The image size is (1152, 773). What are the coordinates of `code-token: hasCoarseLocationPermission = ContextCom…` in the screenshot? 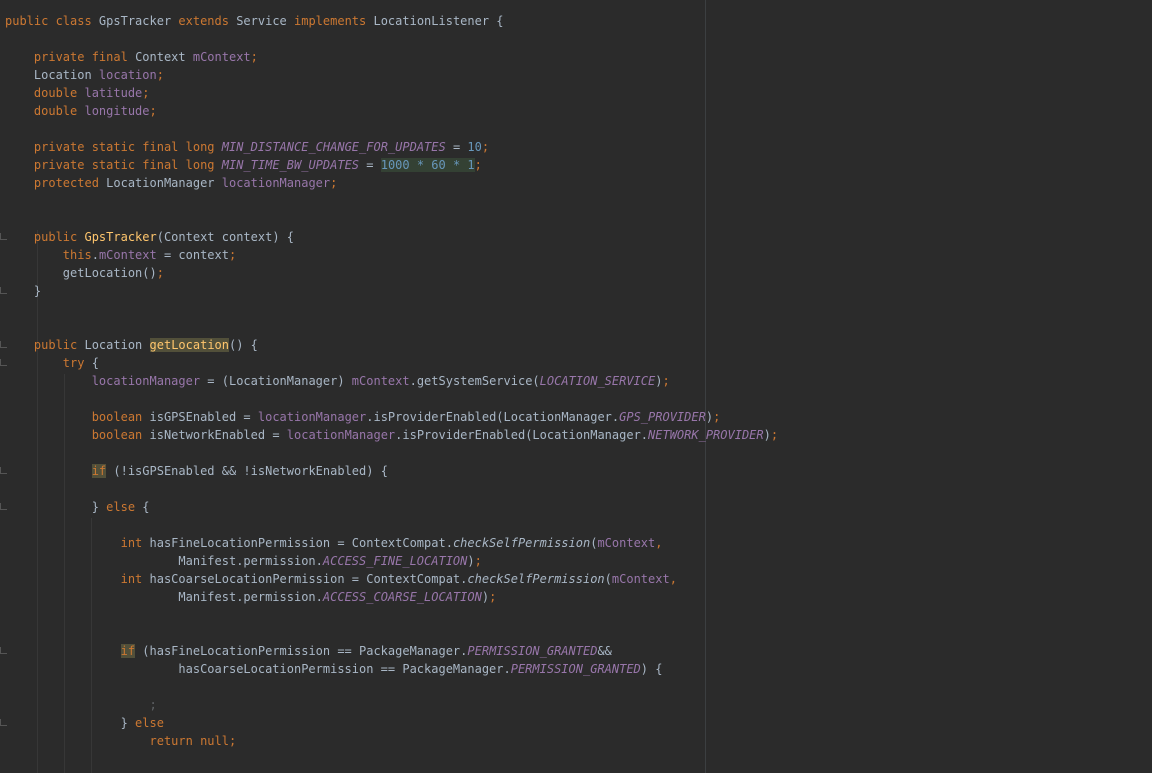 It's located at (308, 579).